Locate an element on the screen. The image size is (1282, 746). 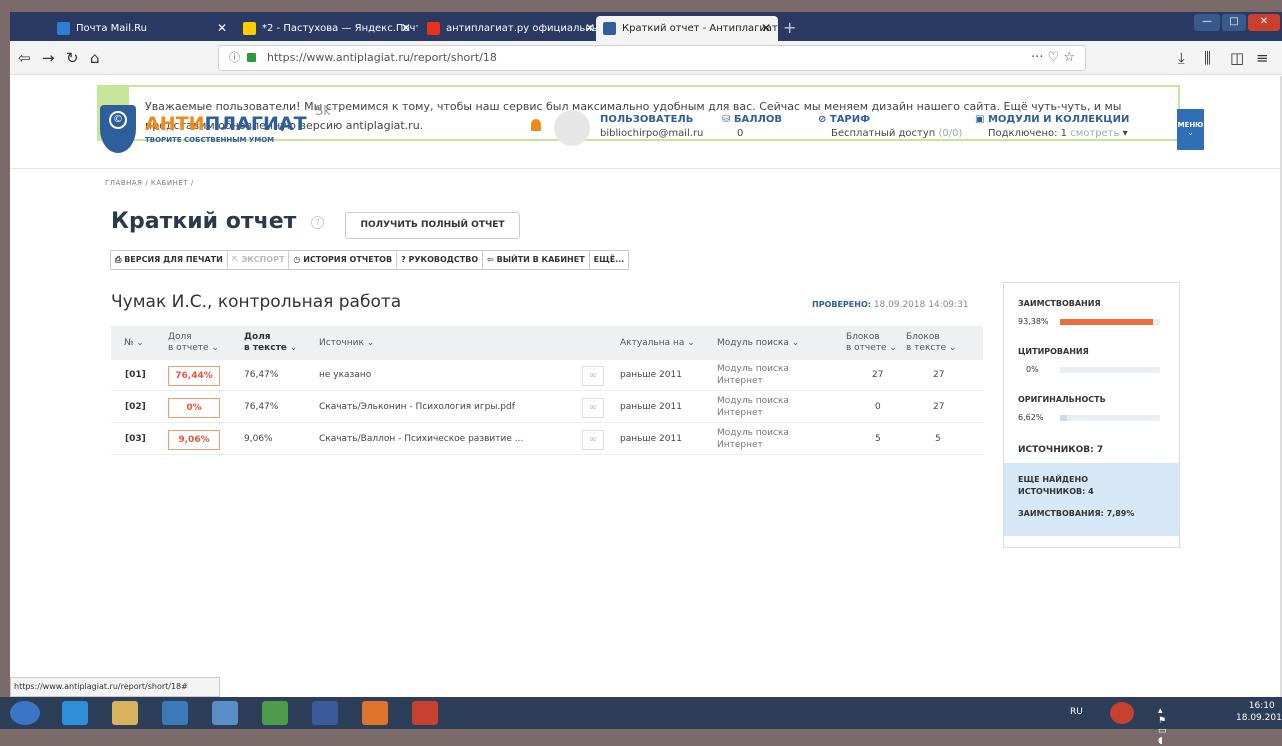
powerpoint-icon is located at coordinates (425, 713).